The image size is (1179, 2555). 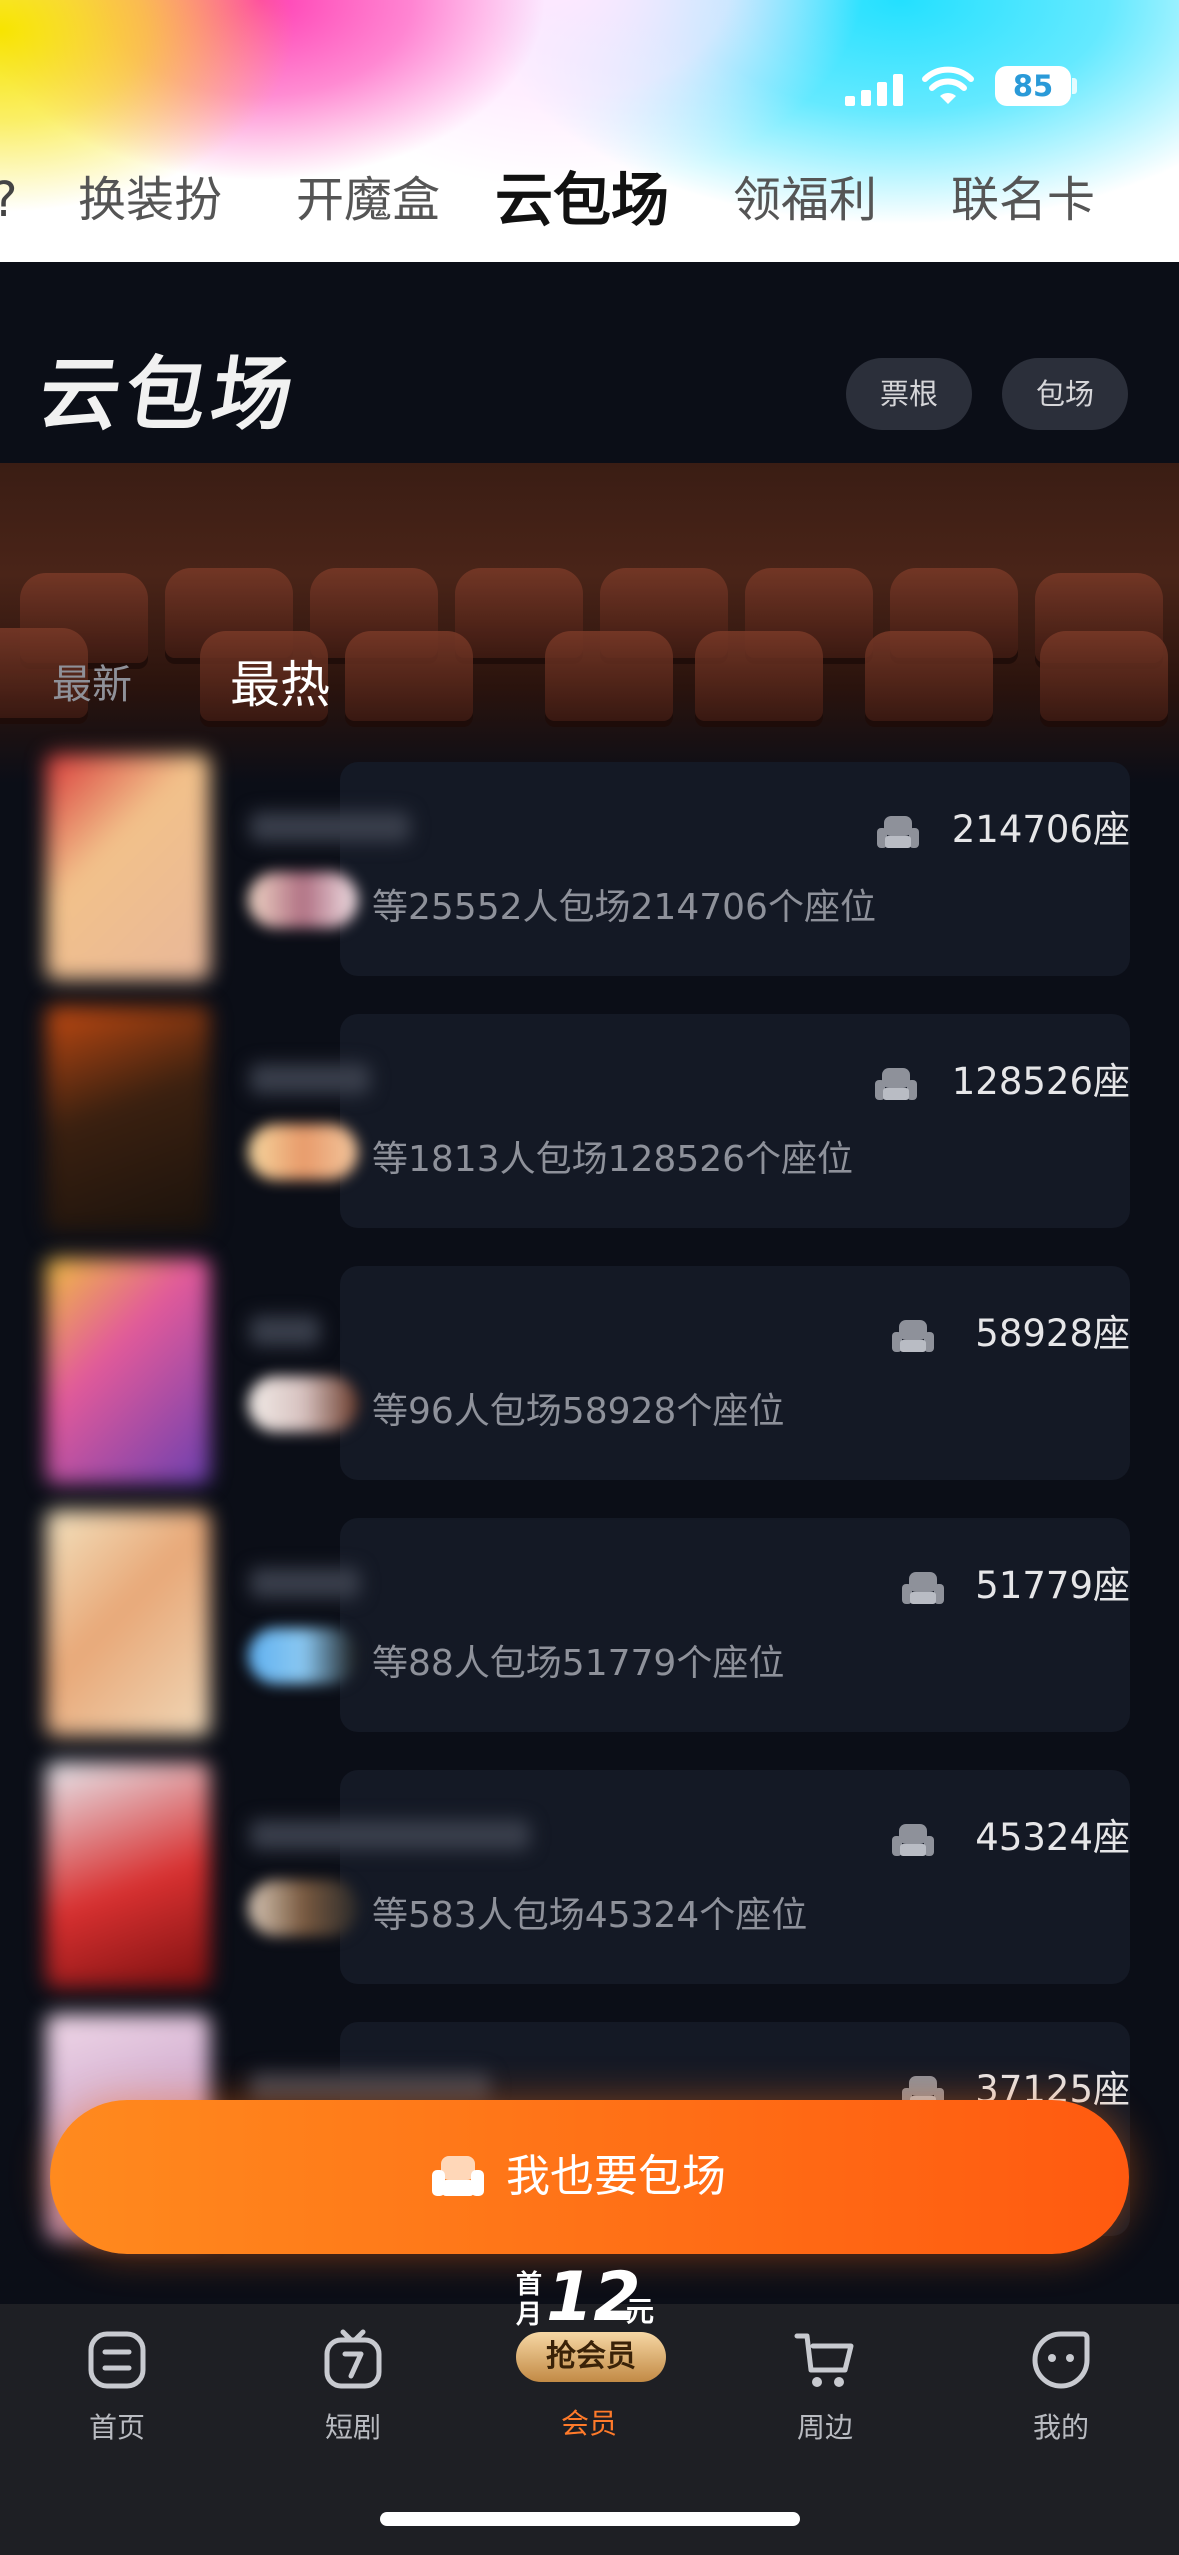 What do you see at coordinates (529, 2285) in the screenshot?
I see `promo-first: 首` at bounding box center [529, 2285].